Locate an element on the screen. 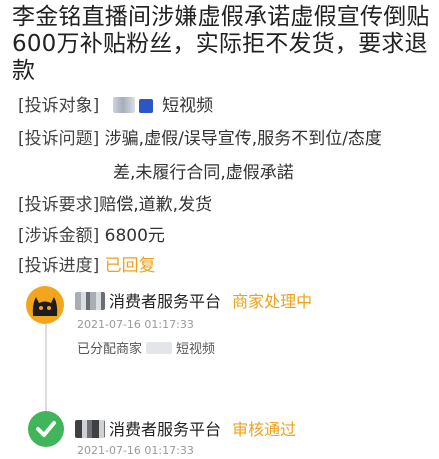 Image resolution: width=439 pixels, height=459 pixels. timeline-event-2: 消费者服务平台 审核通过 is located at coordinates (185, 430).